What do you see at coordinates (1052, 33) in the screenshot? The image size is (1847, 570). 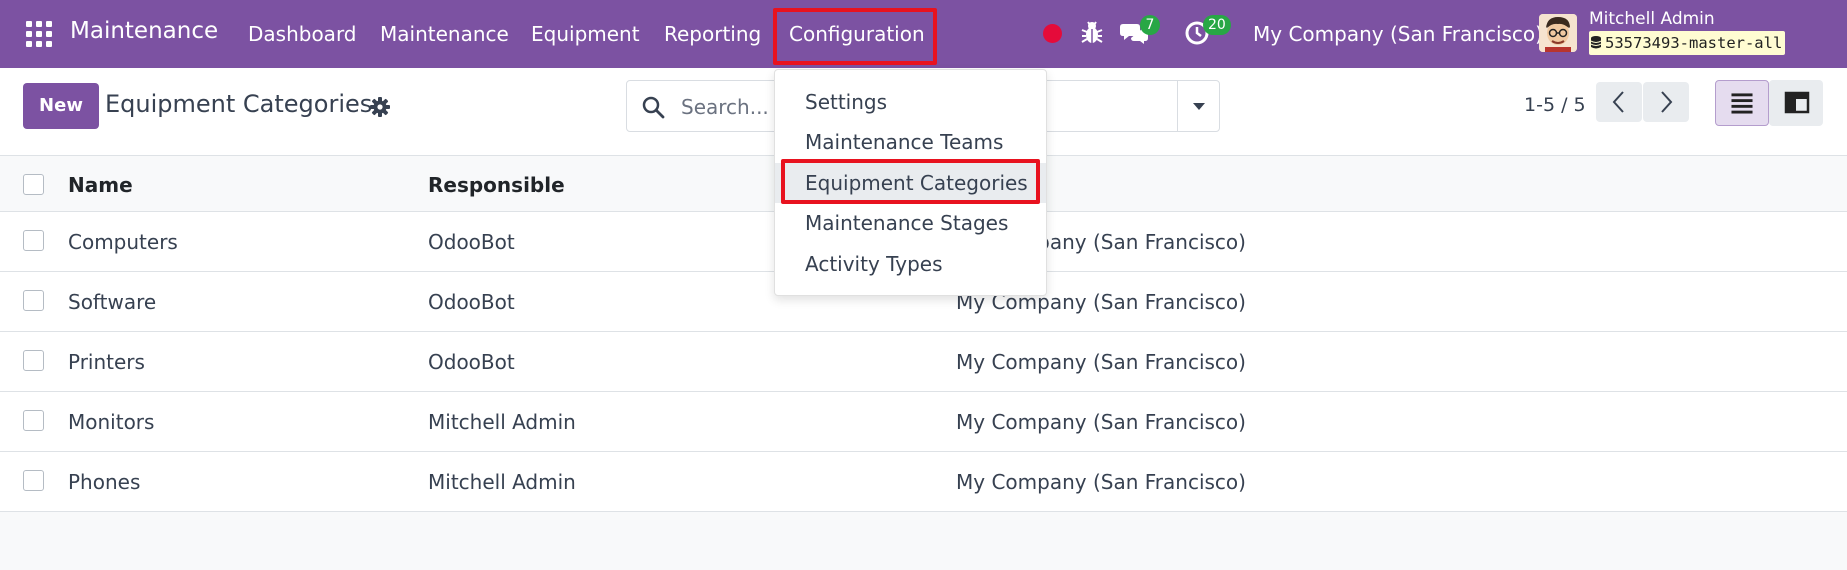 I see `recording-indicator-icon` at bounding box center [1052, 33].